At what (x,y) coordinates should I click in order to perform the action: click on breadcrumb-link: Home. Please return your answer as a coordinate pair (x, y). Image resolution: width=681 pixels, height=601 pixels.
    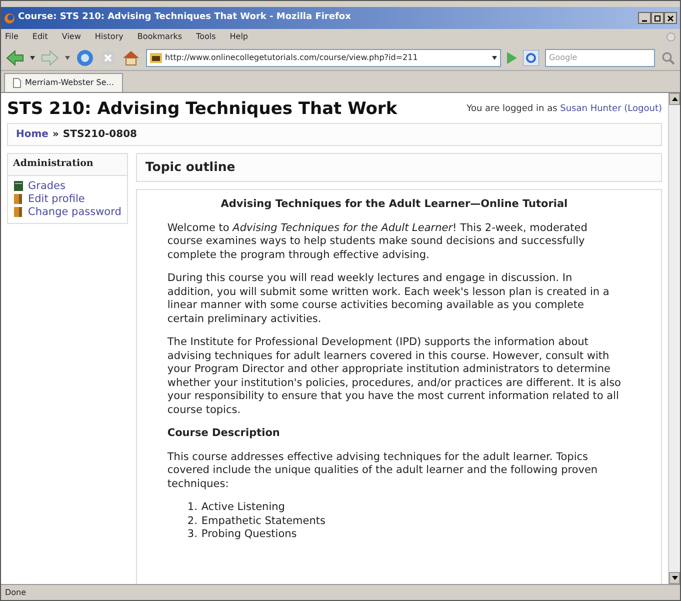
    Looking at the image, I should click on (32, 134).